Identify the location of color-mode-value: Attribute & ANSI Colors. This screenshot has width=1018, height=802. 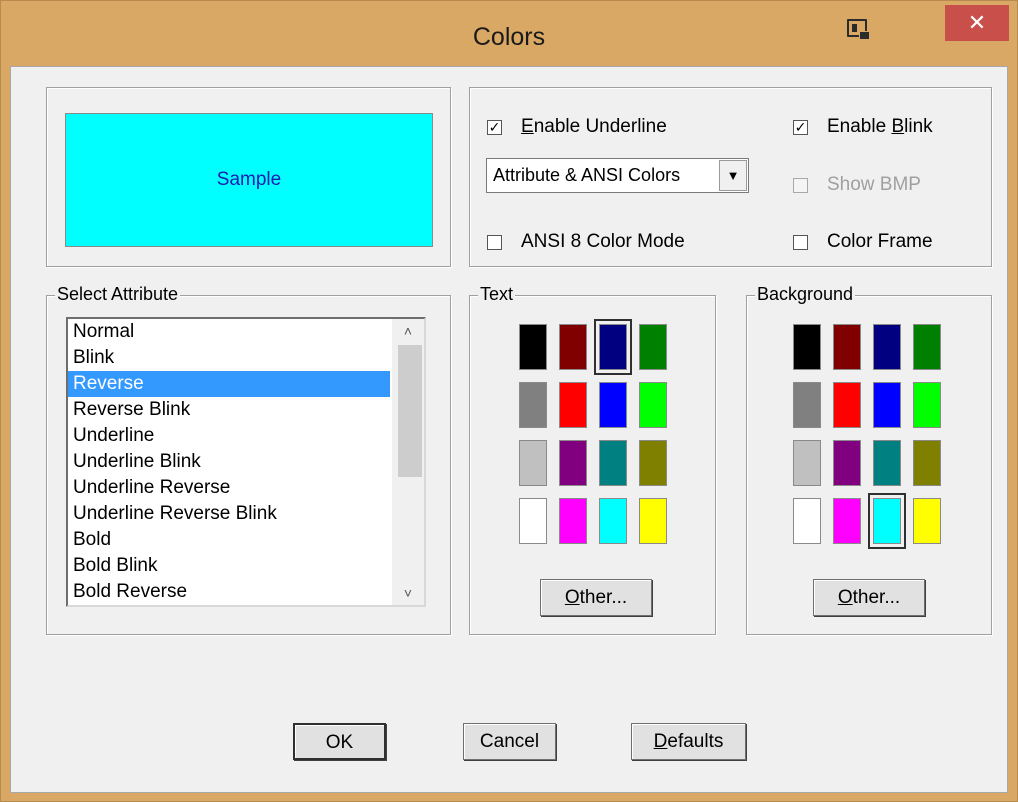
(587, 175).